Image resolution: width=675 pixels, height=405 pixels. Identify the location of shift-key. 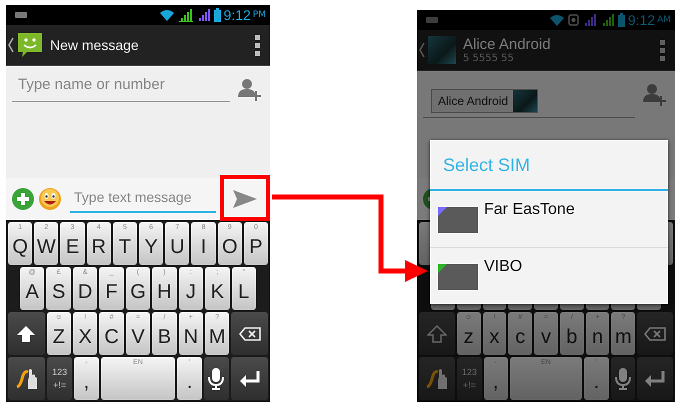
(26, 333).